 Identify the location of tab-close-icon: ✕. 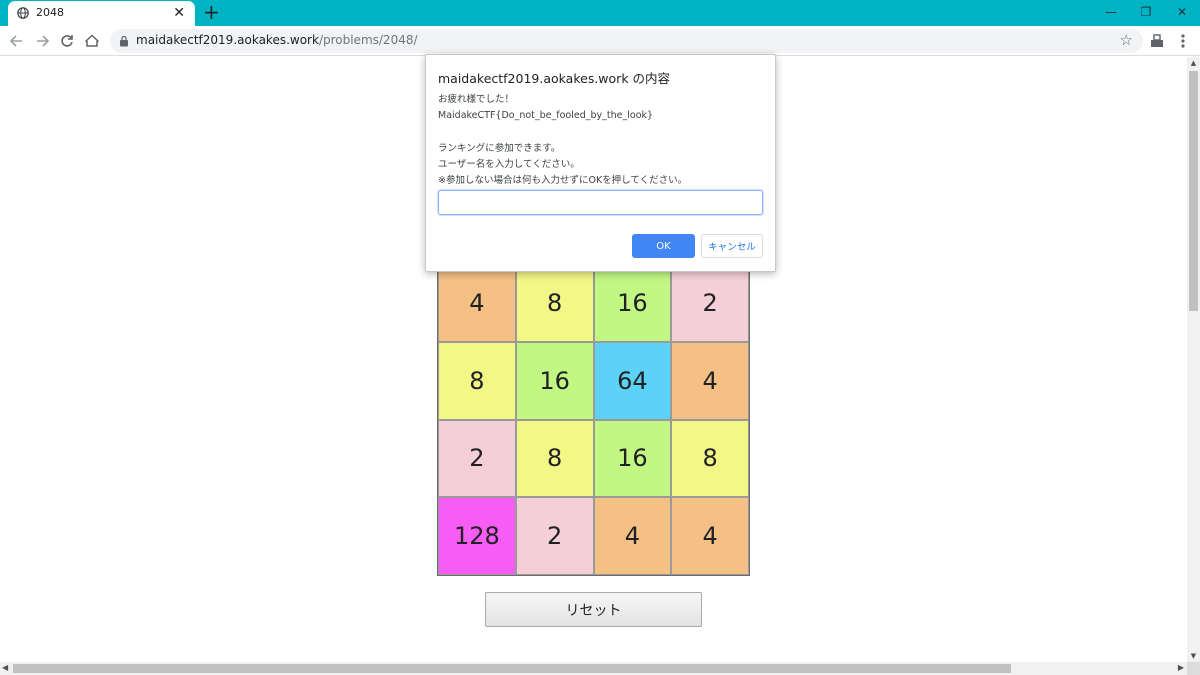
(179, 13).